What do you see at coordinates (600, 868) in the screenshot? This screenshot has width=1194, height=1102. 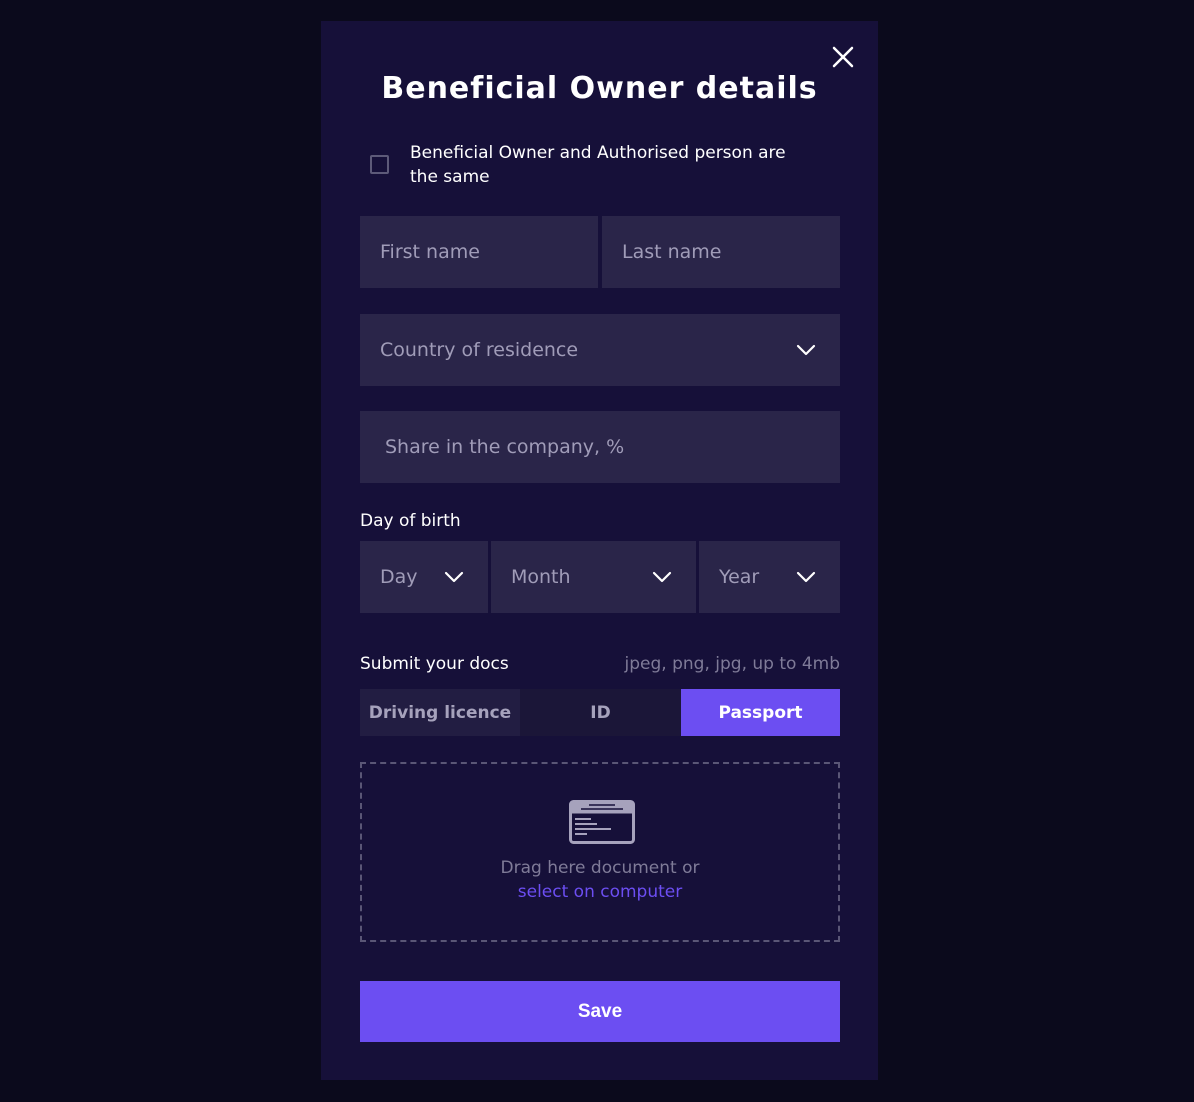 I see `dropzone-text: Drag here document or` at bounding box center [600, 868].